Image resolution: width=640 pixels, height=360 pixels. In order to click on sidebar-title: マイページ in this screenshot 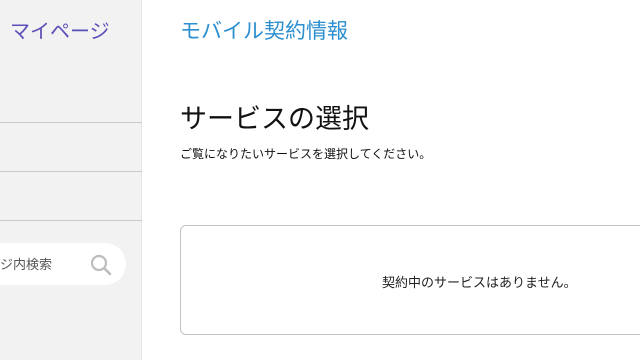, I will do `click(60, 29)`.